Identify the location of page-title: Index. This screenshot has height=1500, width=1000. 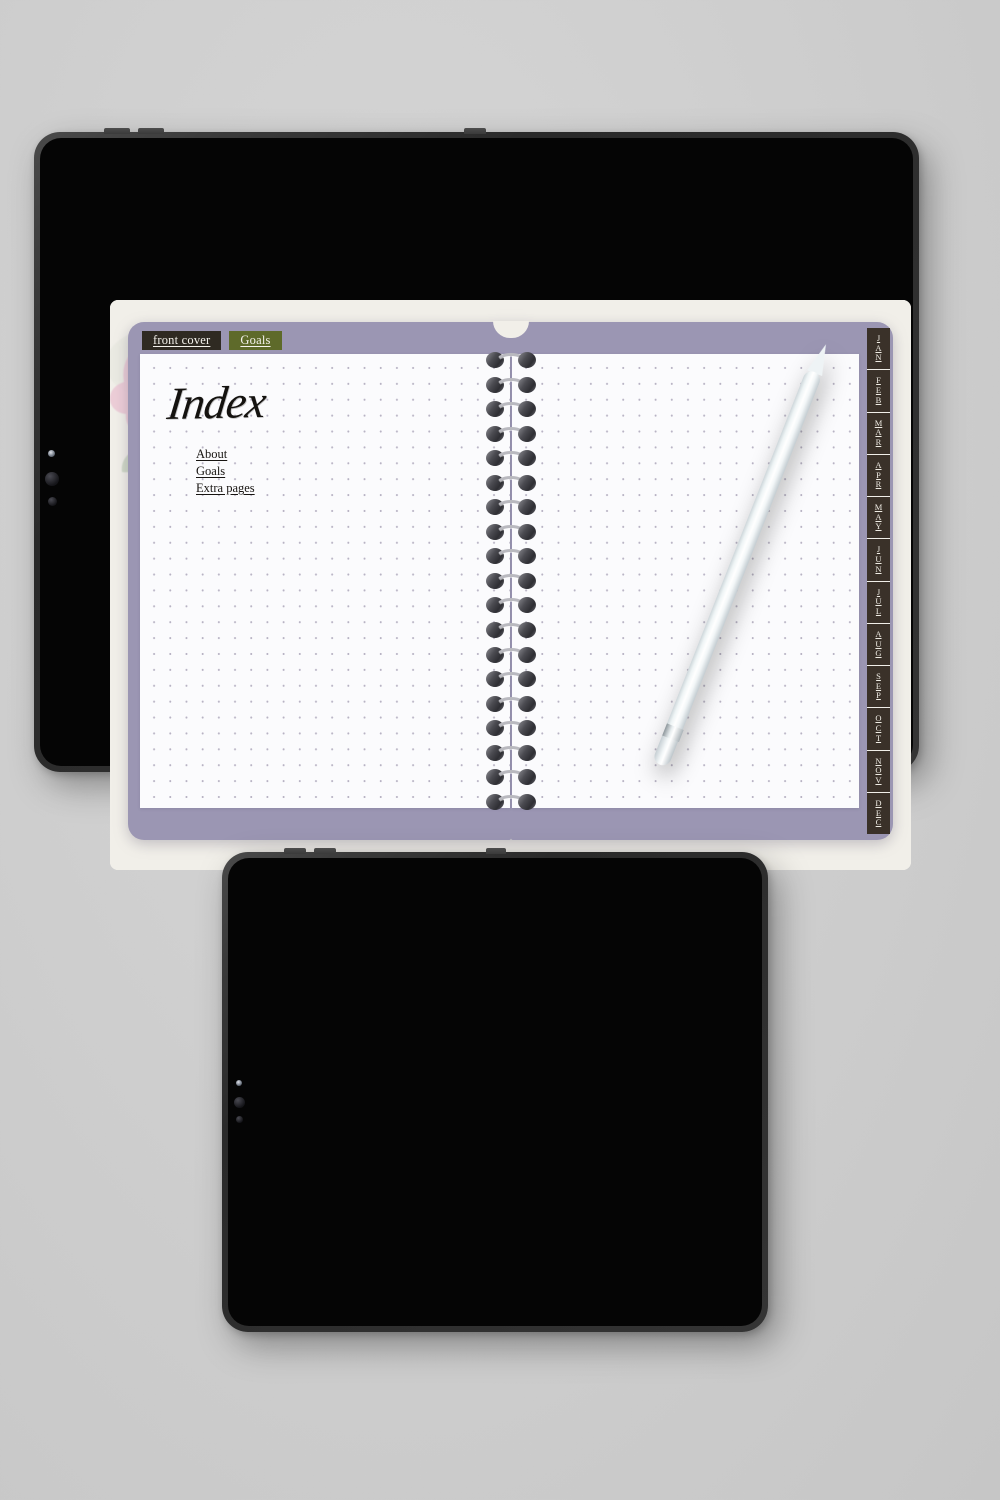
(216, 402).